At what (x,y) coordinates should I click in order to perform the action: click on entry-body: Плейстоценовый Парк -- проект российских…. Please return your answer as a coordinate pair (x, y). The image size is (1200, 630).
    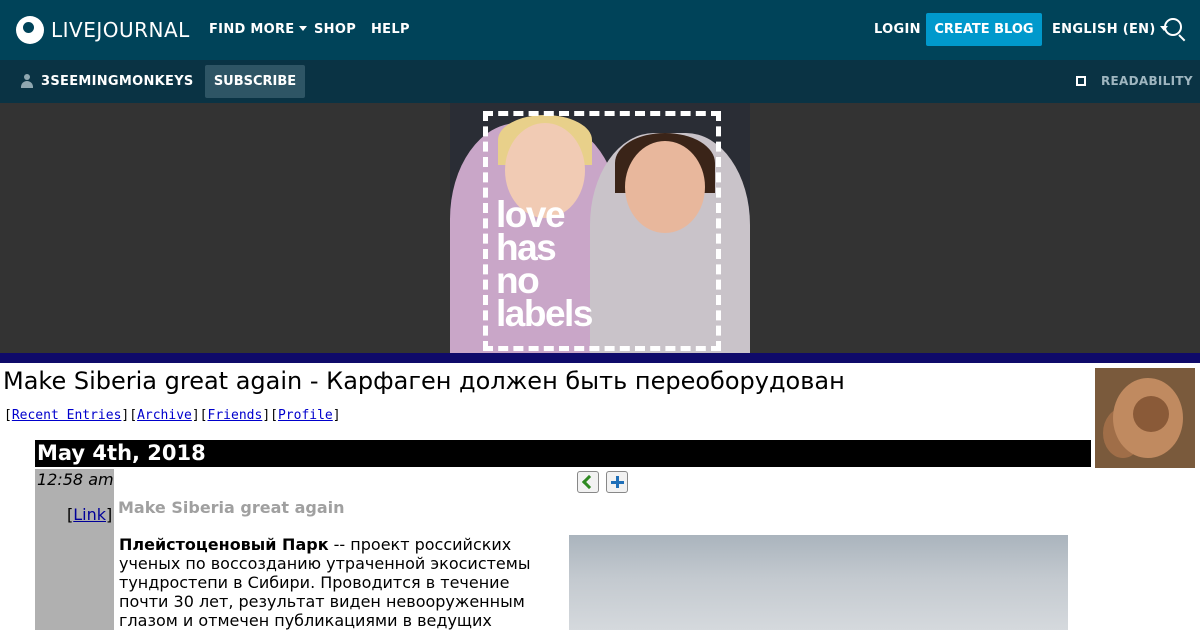
    Looking at the image, I should click on (339, 582).